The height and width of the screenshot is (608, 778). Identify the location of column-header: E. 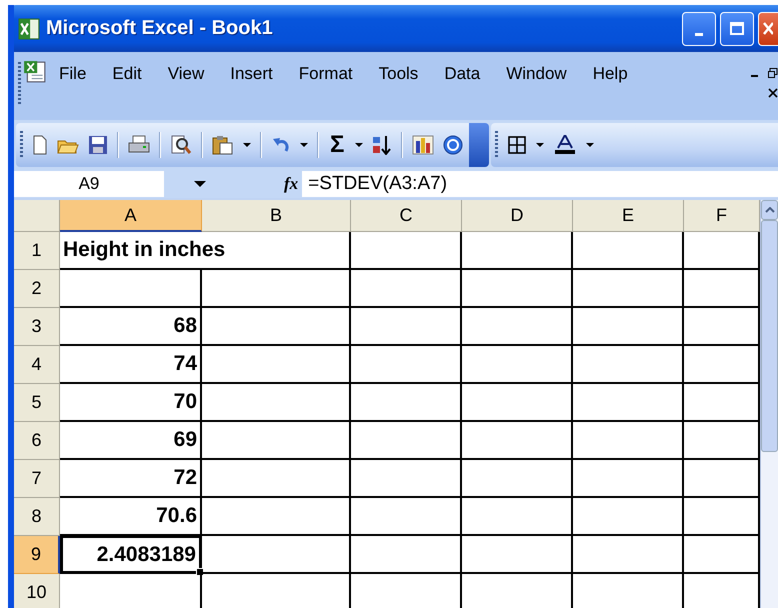
(628, 216).